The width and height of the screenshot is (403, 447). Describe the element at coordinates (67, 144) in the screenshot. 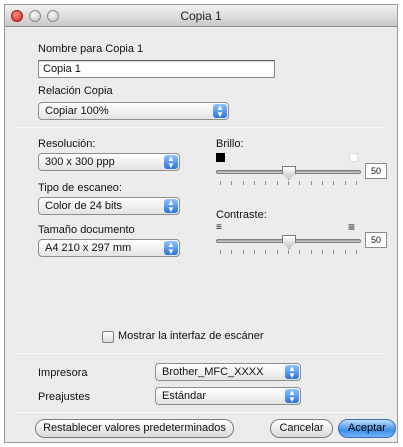

I see `resolution-label: Resolución:` at that location.